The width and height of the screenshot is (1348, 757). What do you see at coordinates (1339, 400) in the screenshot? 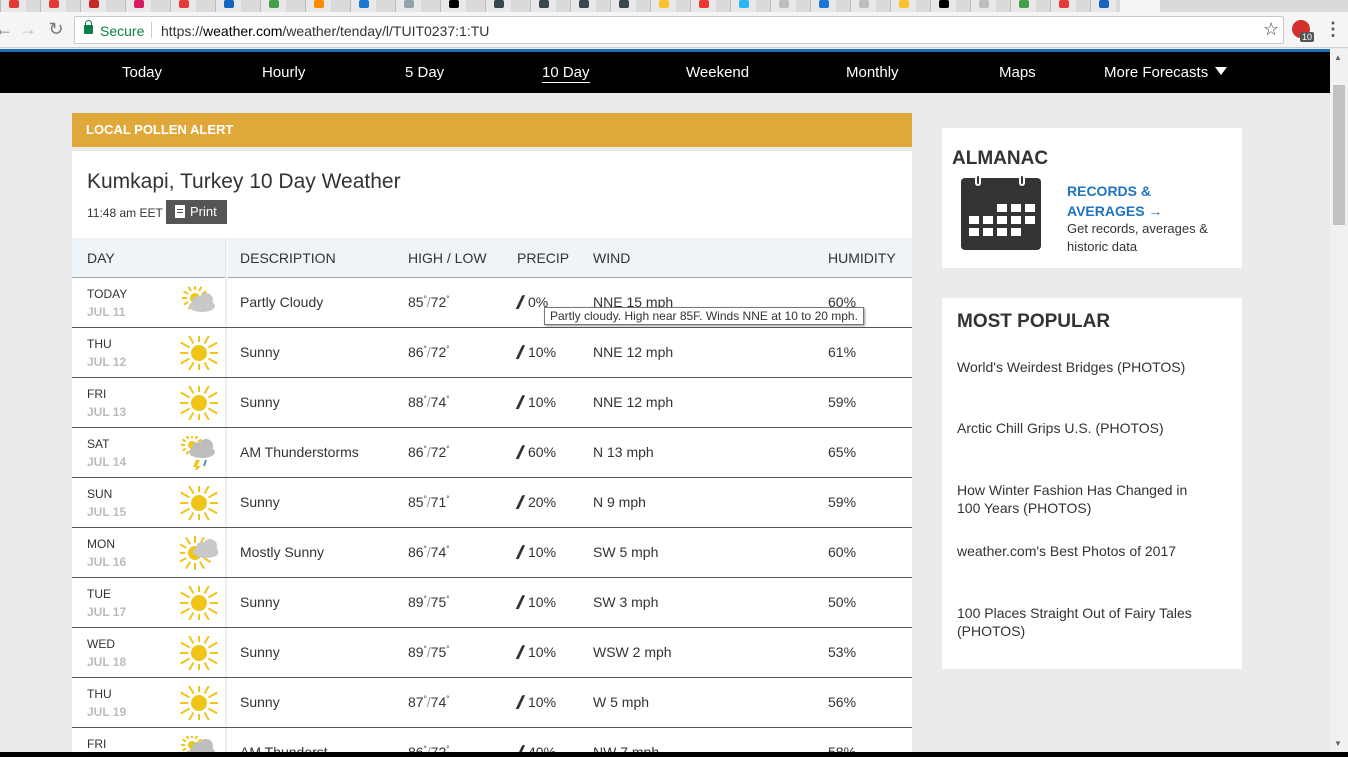
I see `page-scrollbar: ▲ ▼` at bounding box center [1339, 400].